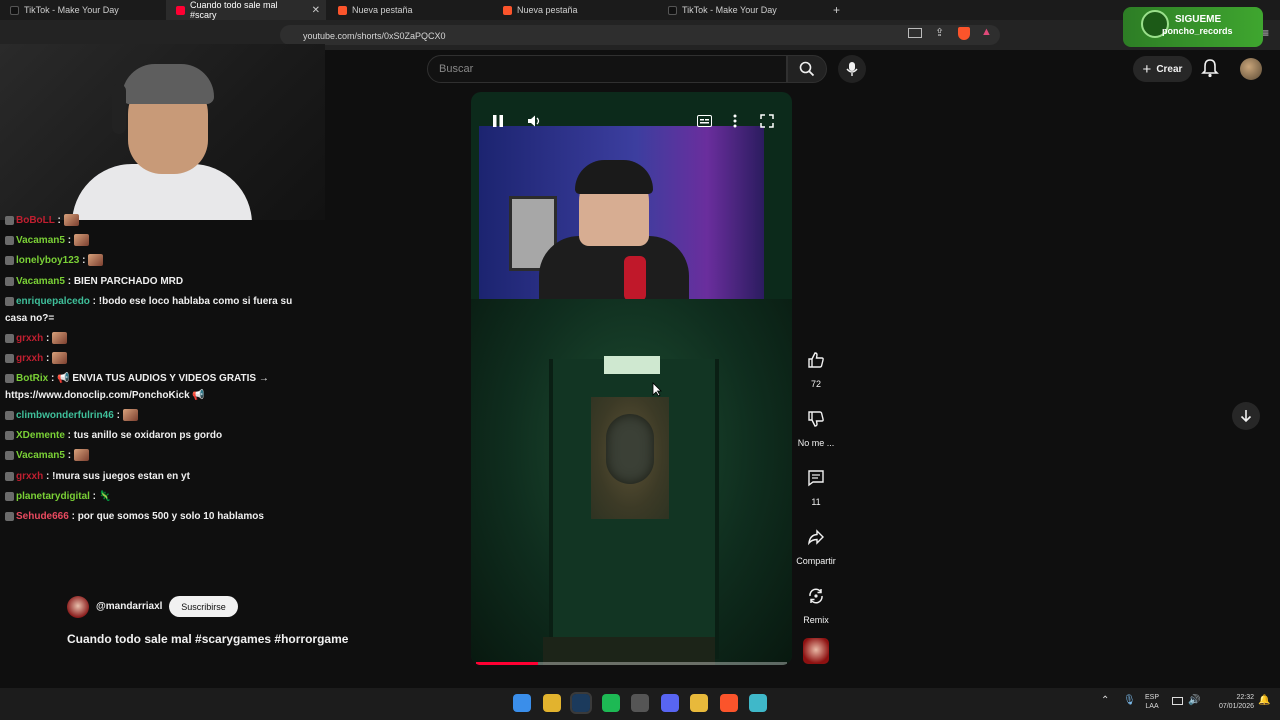 The height and width of the screenshot is (720, 1280). Describe the element at coordinates (629, 651) in the screenshot. I see `floor-object` at that location.